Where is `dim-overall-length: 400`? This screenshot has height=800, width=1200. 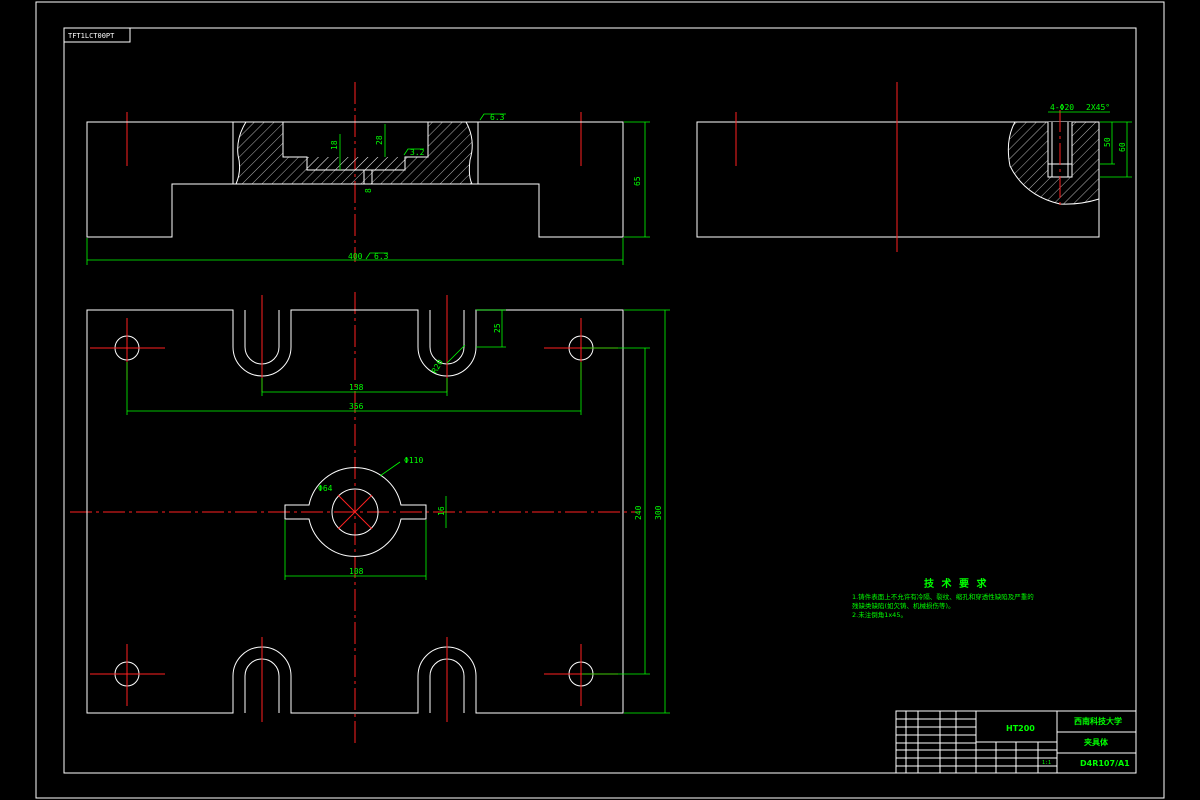 dim-overall-length: 400 is located at coordinates (355, 256).